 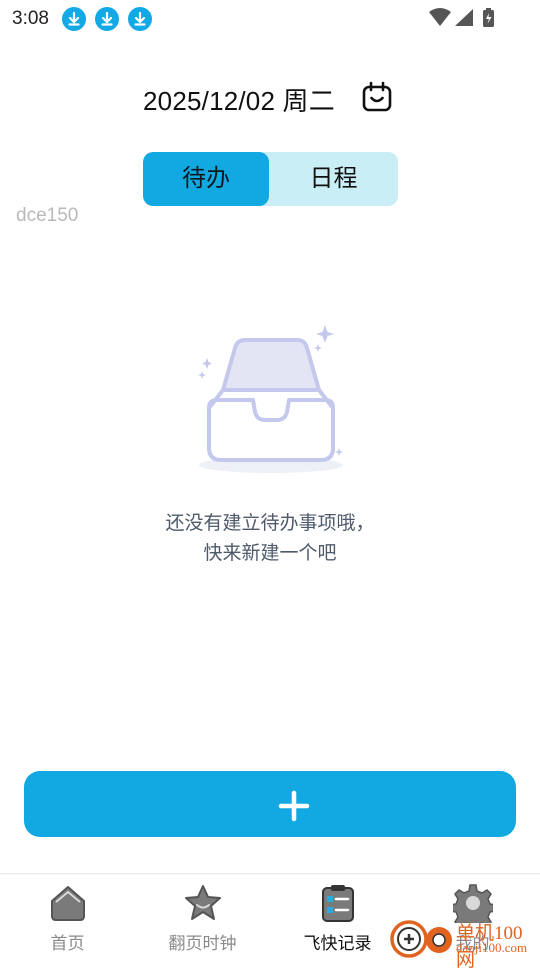 I want to click on wifi-icon, so click(x=440, y=17).